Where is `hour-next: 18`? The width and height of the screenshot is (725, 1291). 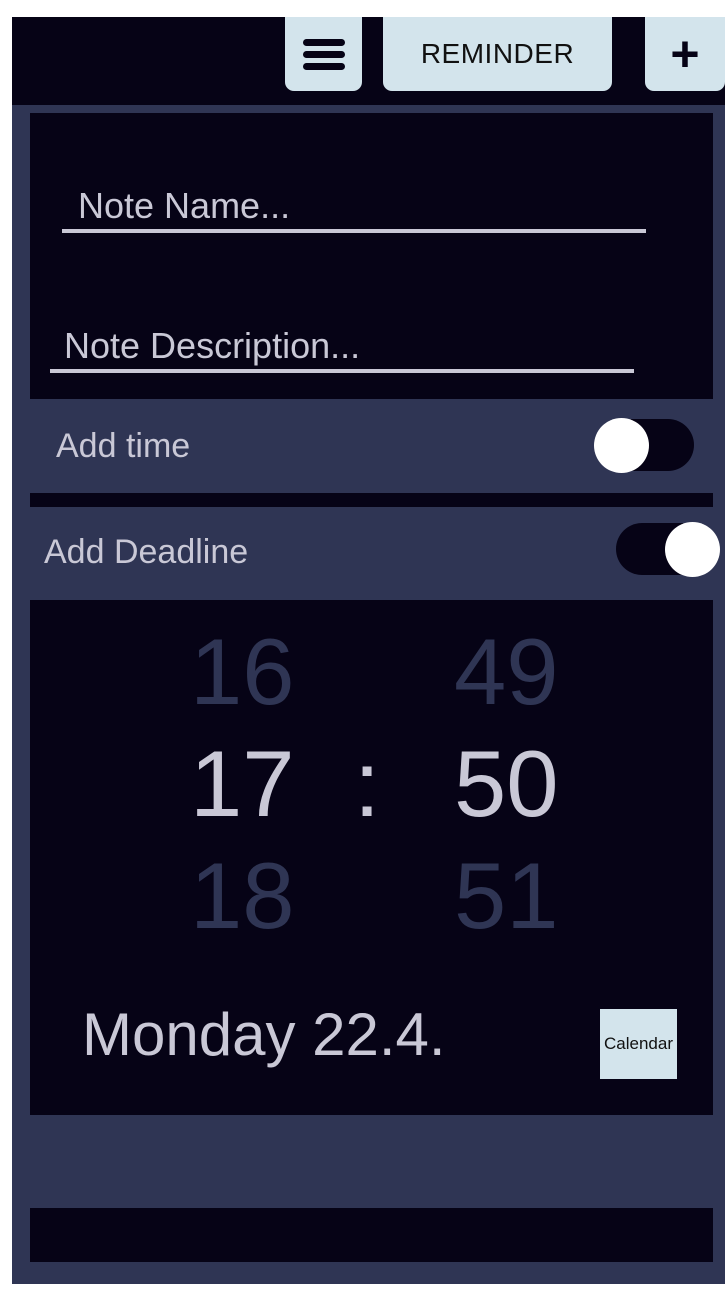
hour-next: 18 is located at coordinates (242, 896).